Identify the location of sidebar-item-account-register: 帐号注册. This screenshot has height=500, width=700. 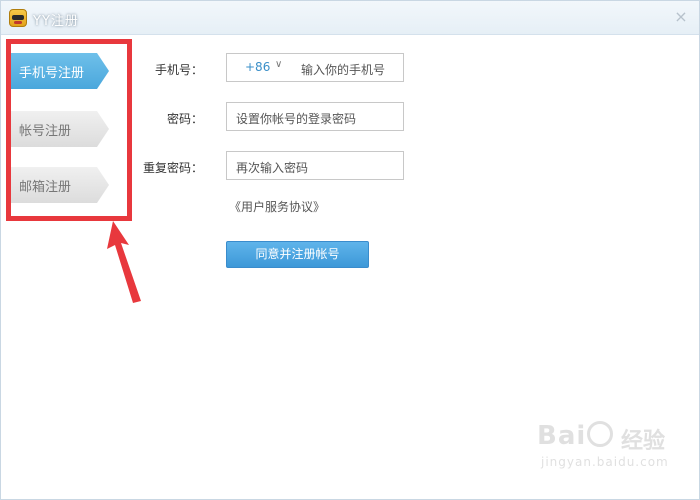
(59, 129).